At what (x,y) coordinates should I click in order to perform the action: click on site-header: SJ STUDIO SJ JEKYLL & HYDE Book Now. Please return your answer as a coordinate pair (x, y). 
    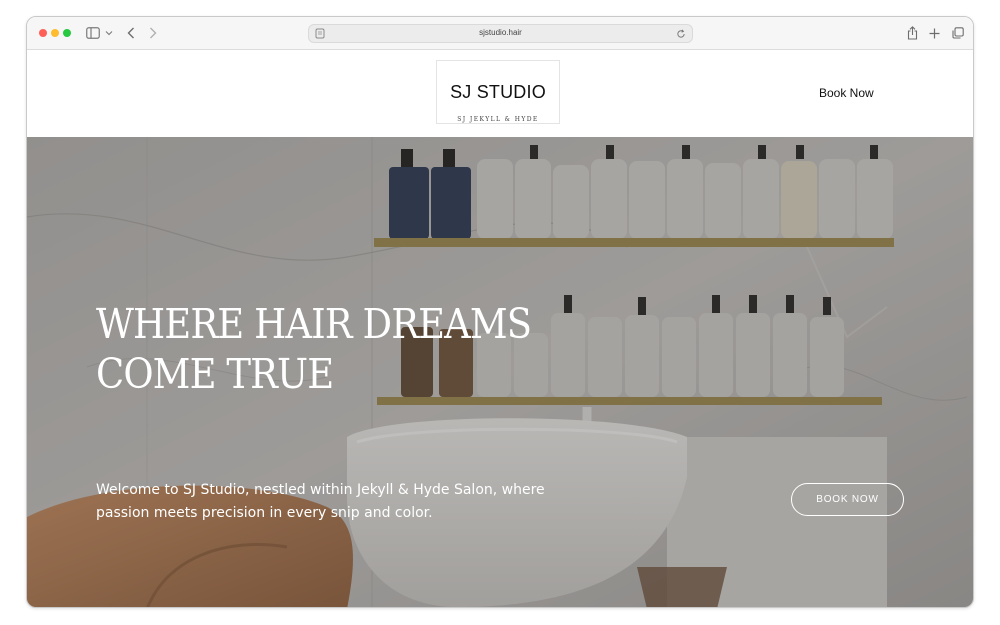
    Looking at the image, I should click on (500, 93).